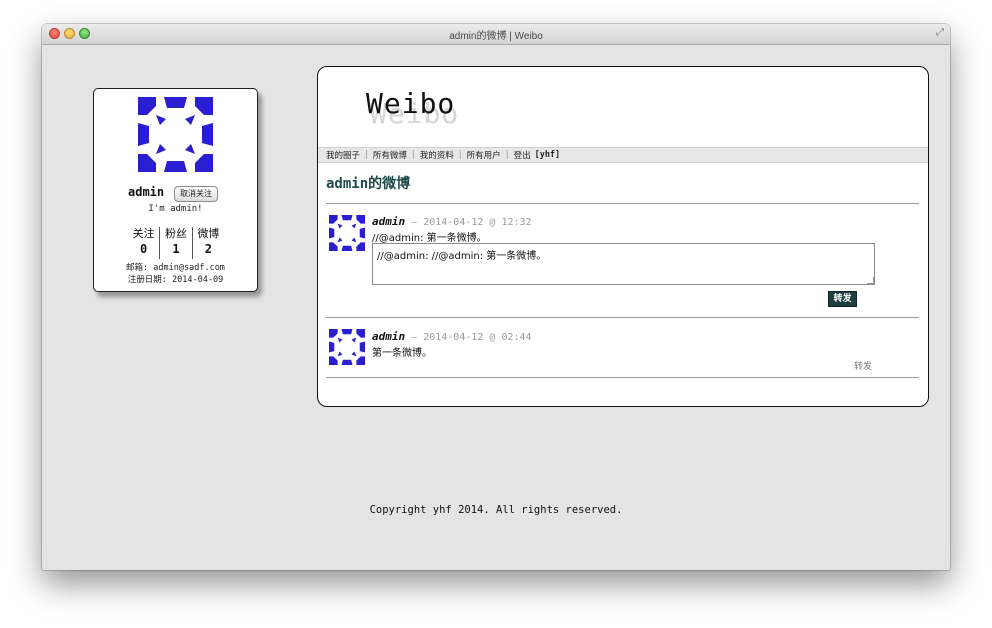  Describe the element at coordinates (547, 155) in the screenshot. I see `nav-current-user: [yhf]` at that location.